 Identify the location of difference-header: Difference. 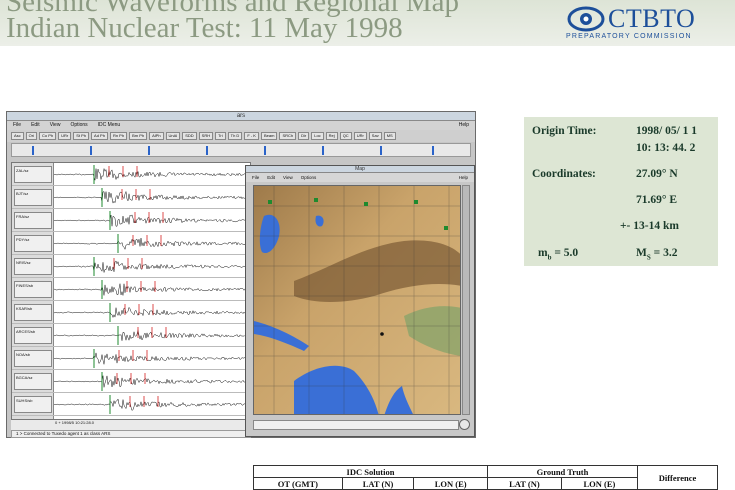
(677, 477).